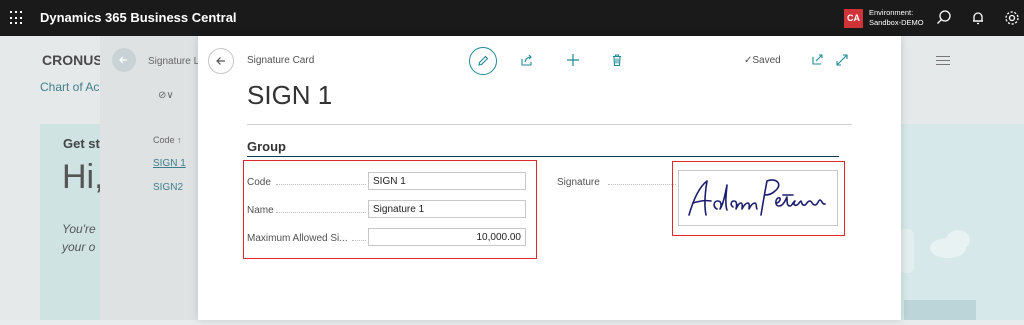 The height and width of the screenshot is (325, 1024). Describe the element at coordinates (79, 238) in the screenshot. I see `intro-text: You're your o` at that location.